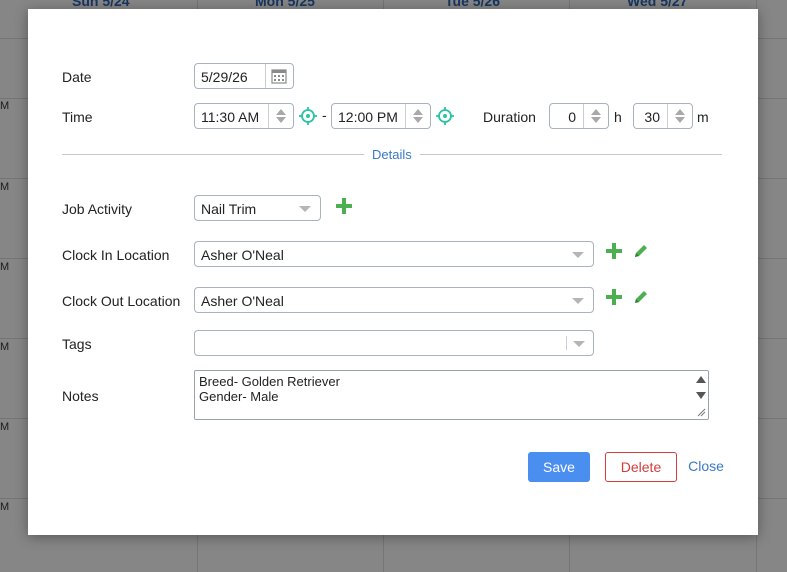 The height and width of the screenshot is (572, 787). I want to click on delete-button: Delete, so click(641, 467).